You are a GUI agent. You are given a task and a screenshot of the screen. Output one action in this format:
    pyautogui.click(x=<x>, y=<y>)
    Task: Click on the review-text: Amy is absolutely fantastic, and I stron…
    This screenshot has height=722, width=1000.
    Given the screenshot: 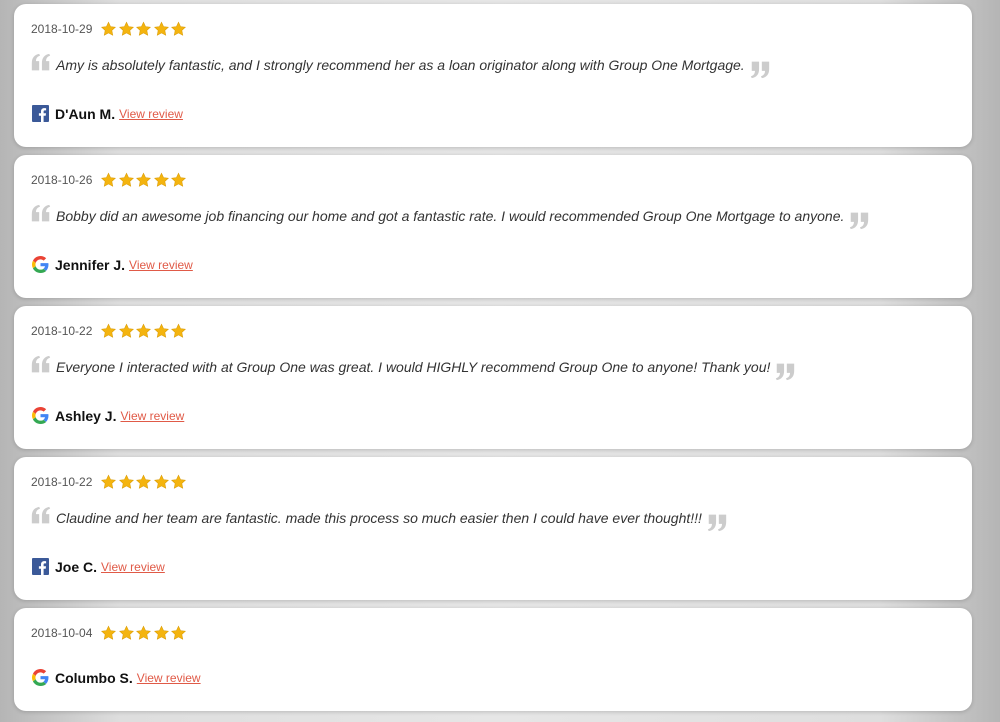 What is the action you would take?
    pyautogui.click(x=400, y=65)
    